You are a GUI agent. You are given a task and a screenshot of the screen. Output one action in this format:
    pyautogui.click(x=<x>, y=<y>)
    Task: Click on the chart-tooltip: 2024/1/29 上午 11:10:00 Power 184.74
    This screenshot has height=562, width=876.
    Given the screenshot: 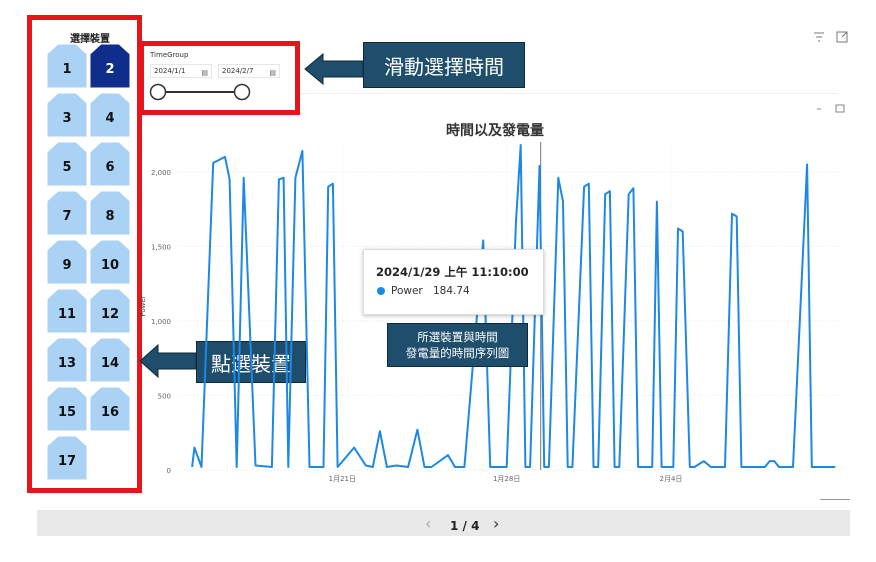 What is the action you would take?
    pyautogui.click(x=453, y=282)
    